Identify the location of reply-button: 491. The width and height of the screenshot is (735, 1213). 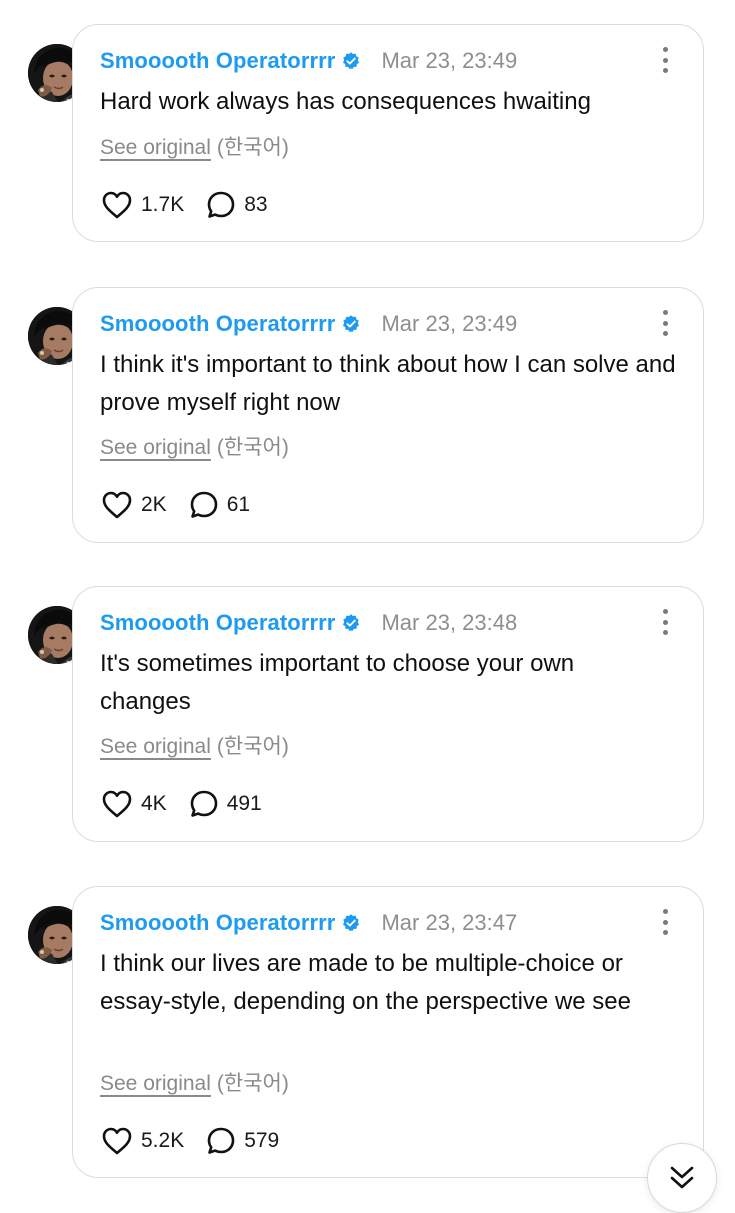
(225, 804).